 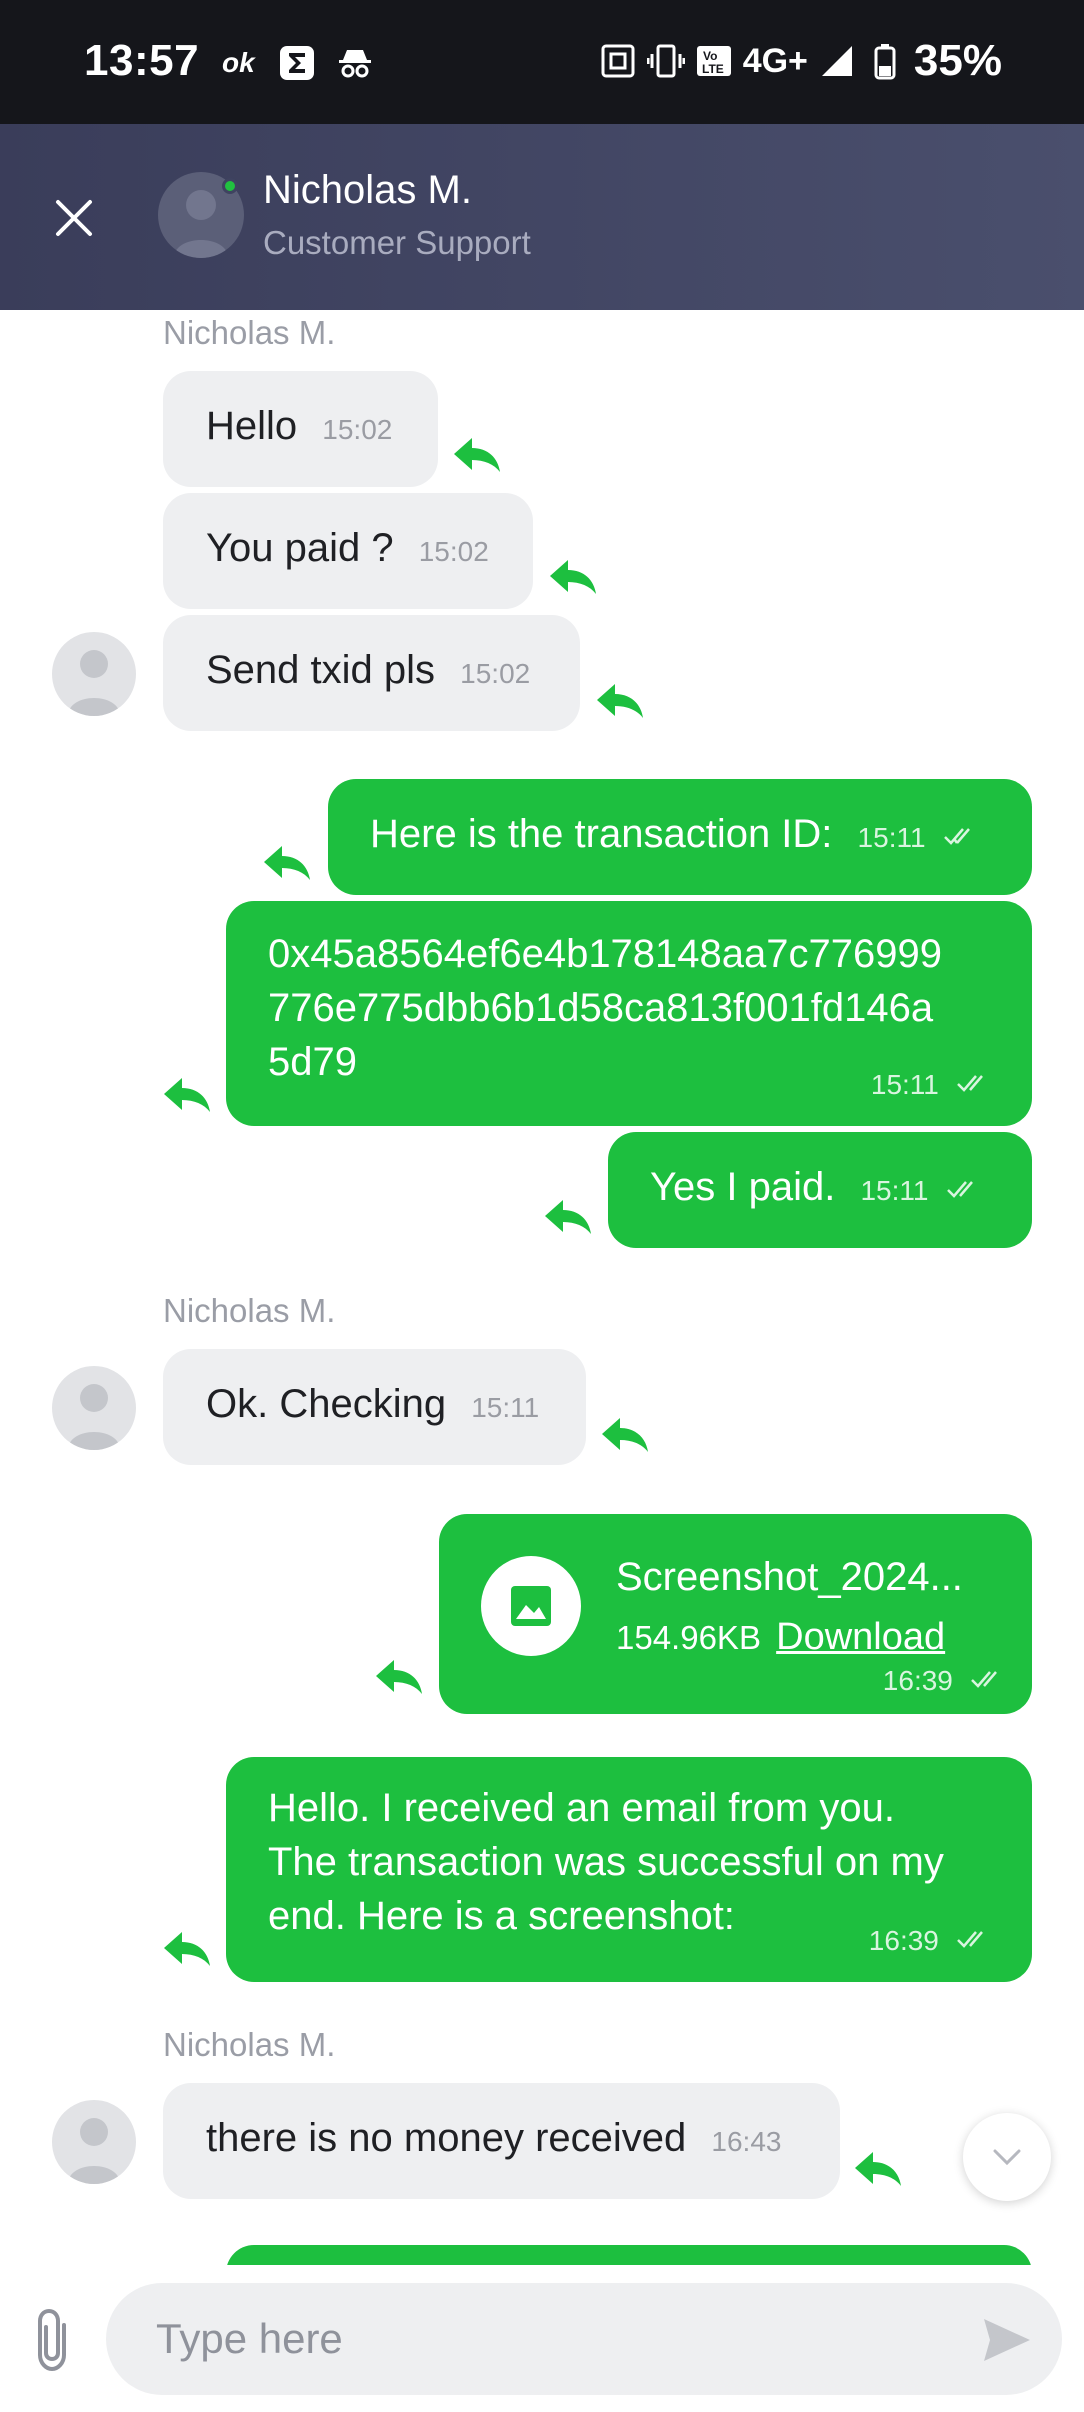 What do you see at coordinates (556, 2339) in the screenshot?
I see `message-input` at bounding box center [556, 2339].